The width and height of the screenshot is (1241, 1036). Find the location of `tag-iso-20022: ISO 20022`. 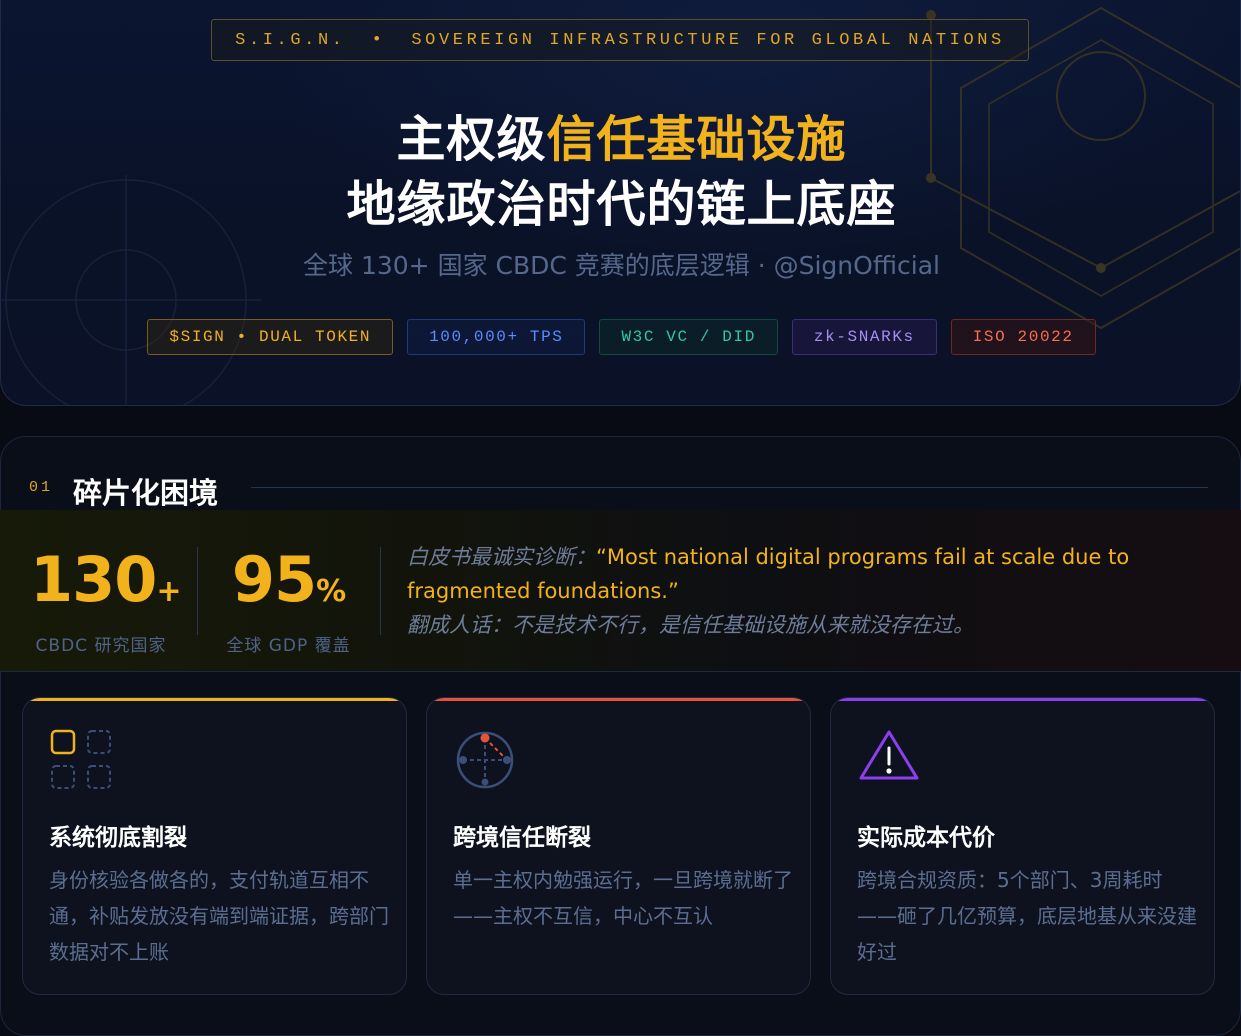

tag-iso-20022: ISO 20022 is located at coordinates (1023, 337).